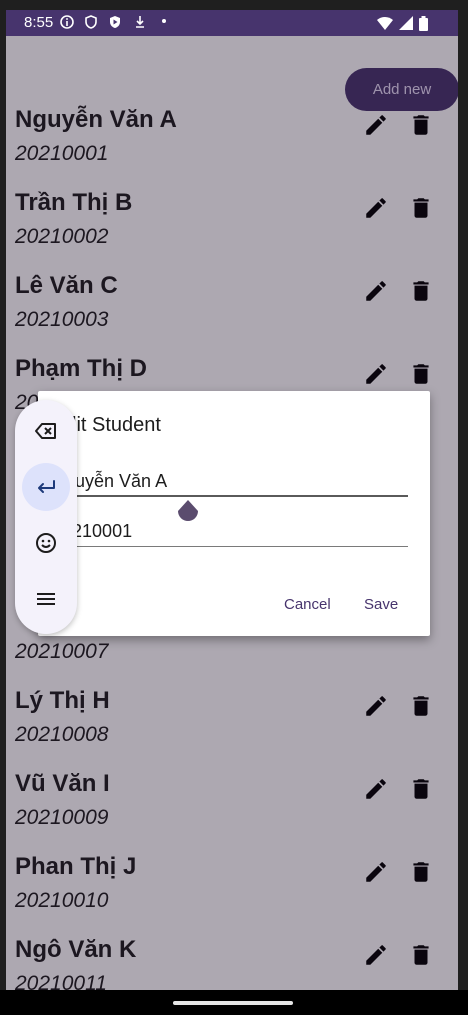 This screenshot has height=1015, width=468. What do you see at coordinates (115, 22) in the screenshot?
I see `play-protect-icon` at bounding box center [115, 22].